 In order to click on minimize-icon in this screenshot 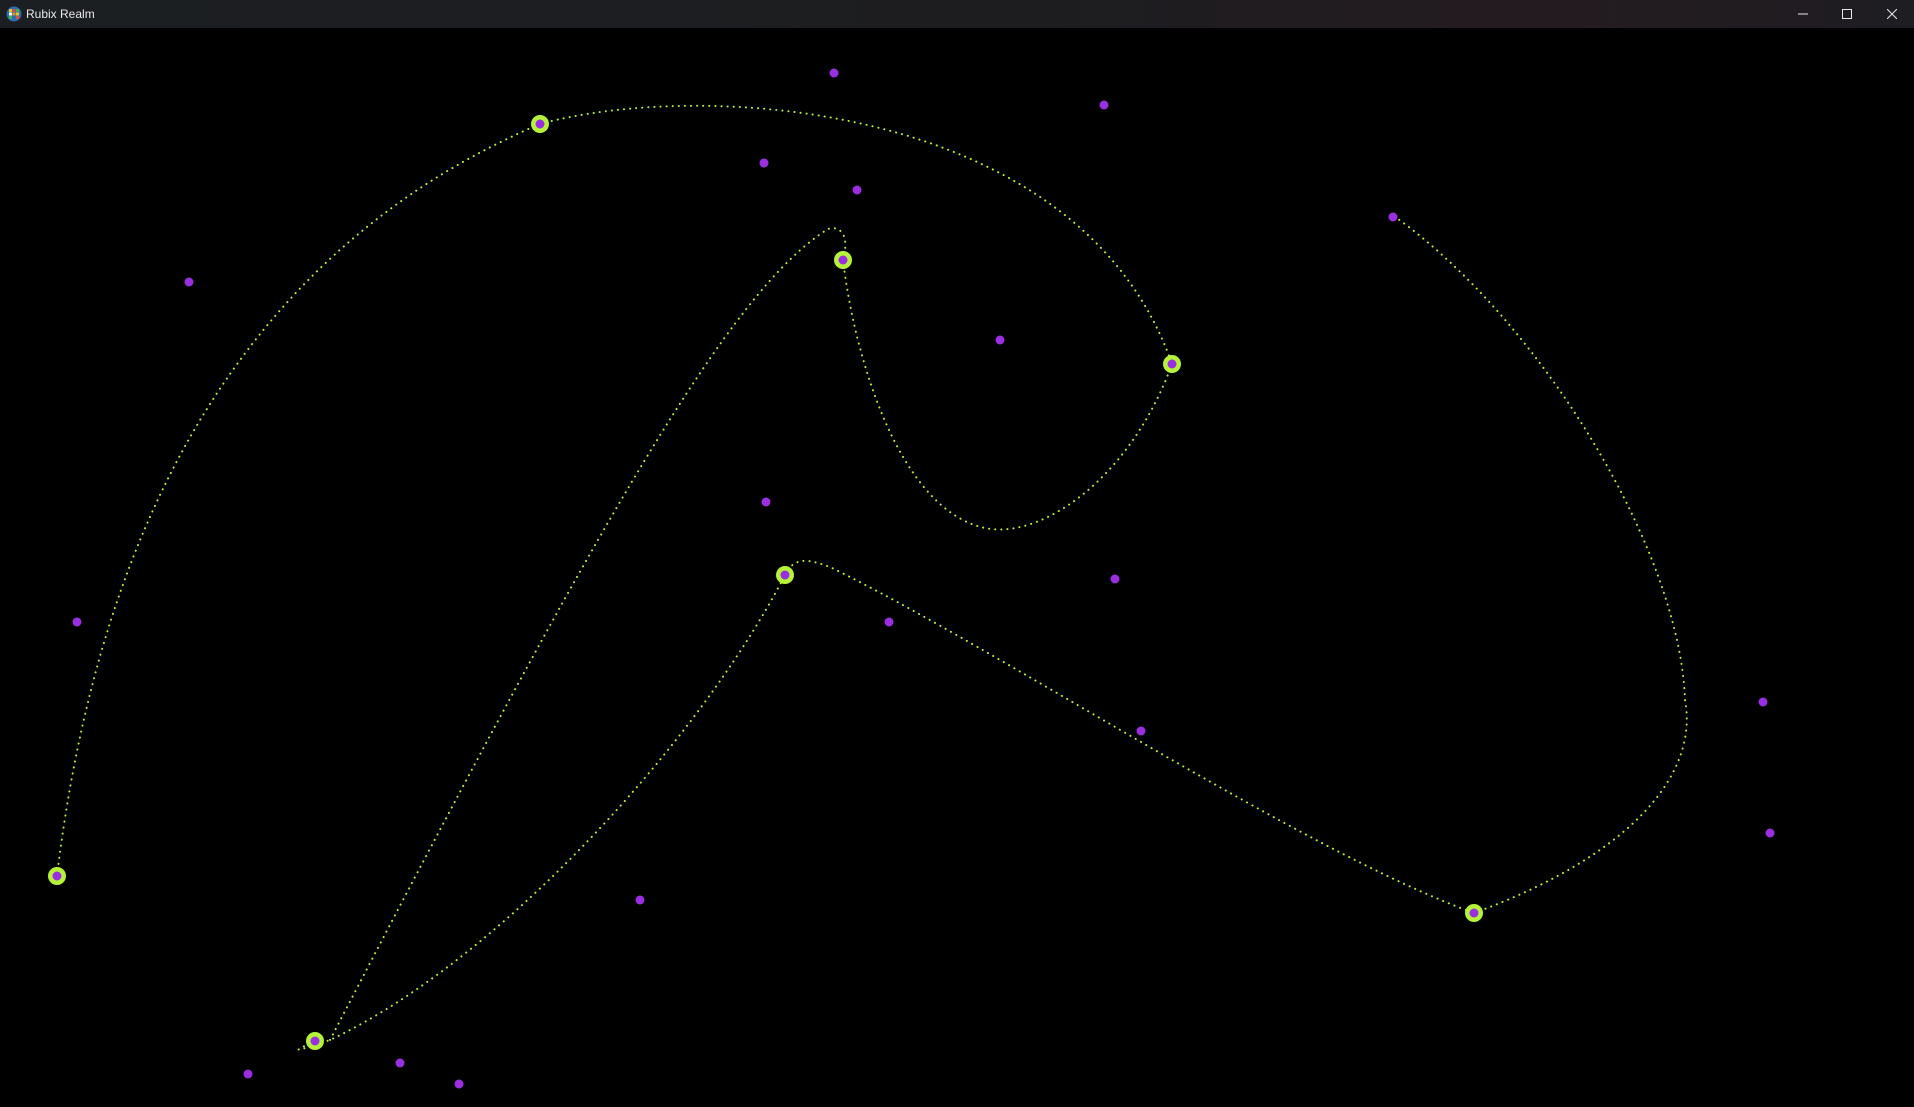, I will do `click(1803, 14)`.